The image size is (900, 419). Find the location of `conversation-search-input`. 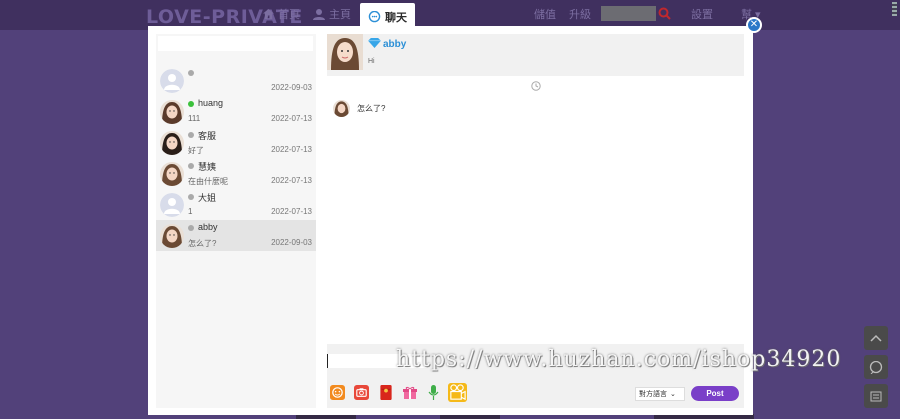

conversation-search-input is located at coordinates (235, 43).